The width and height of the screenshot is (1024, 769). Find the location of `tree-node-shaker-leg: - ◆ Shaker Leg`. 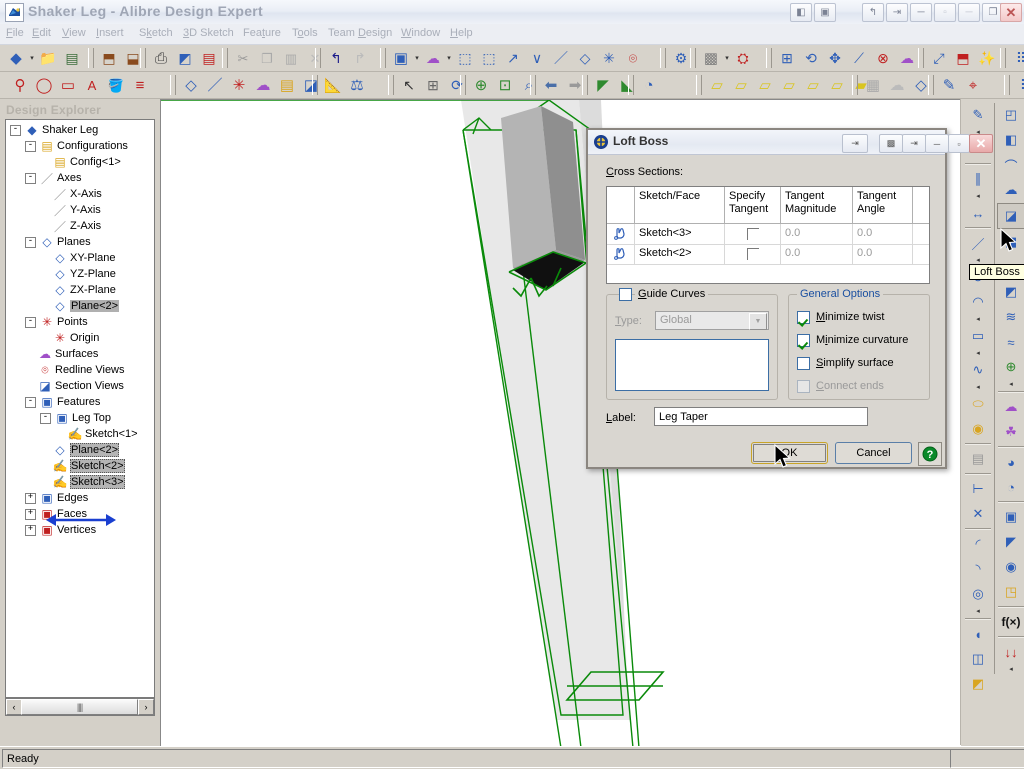

tree-node-shaker-leg: - ◆ Shaker Leg is located at coordinates (54, 130).